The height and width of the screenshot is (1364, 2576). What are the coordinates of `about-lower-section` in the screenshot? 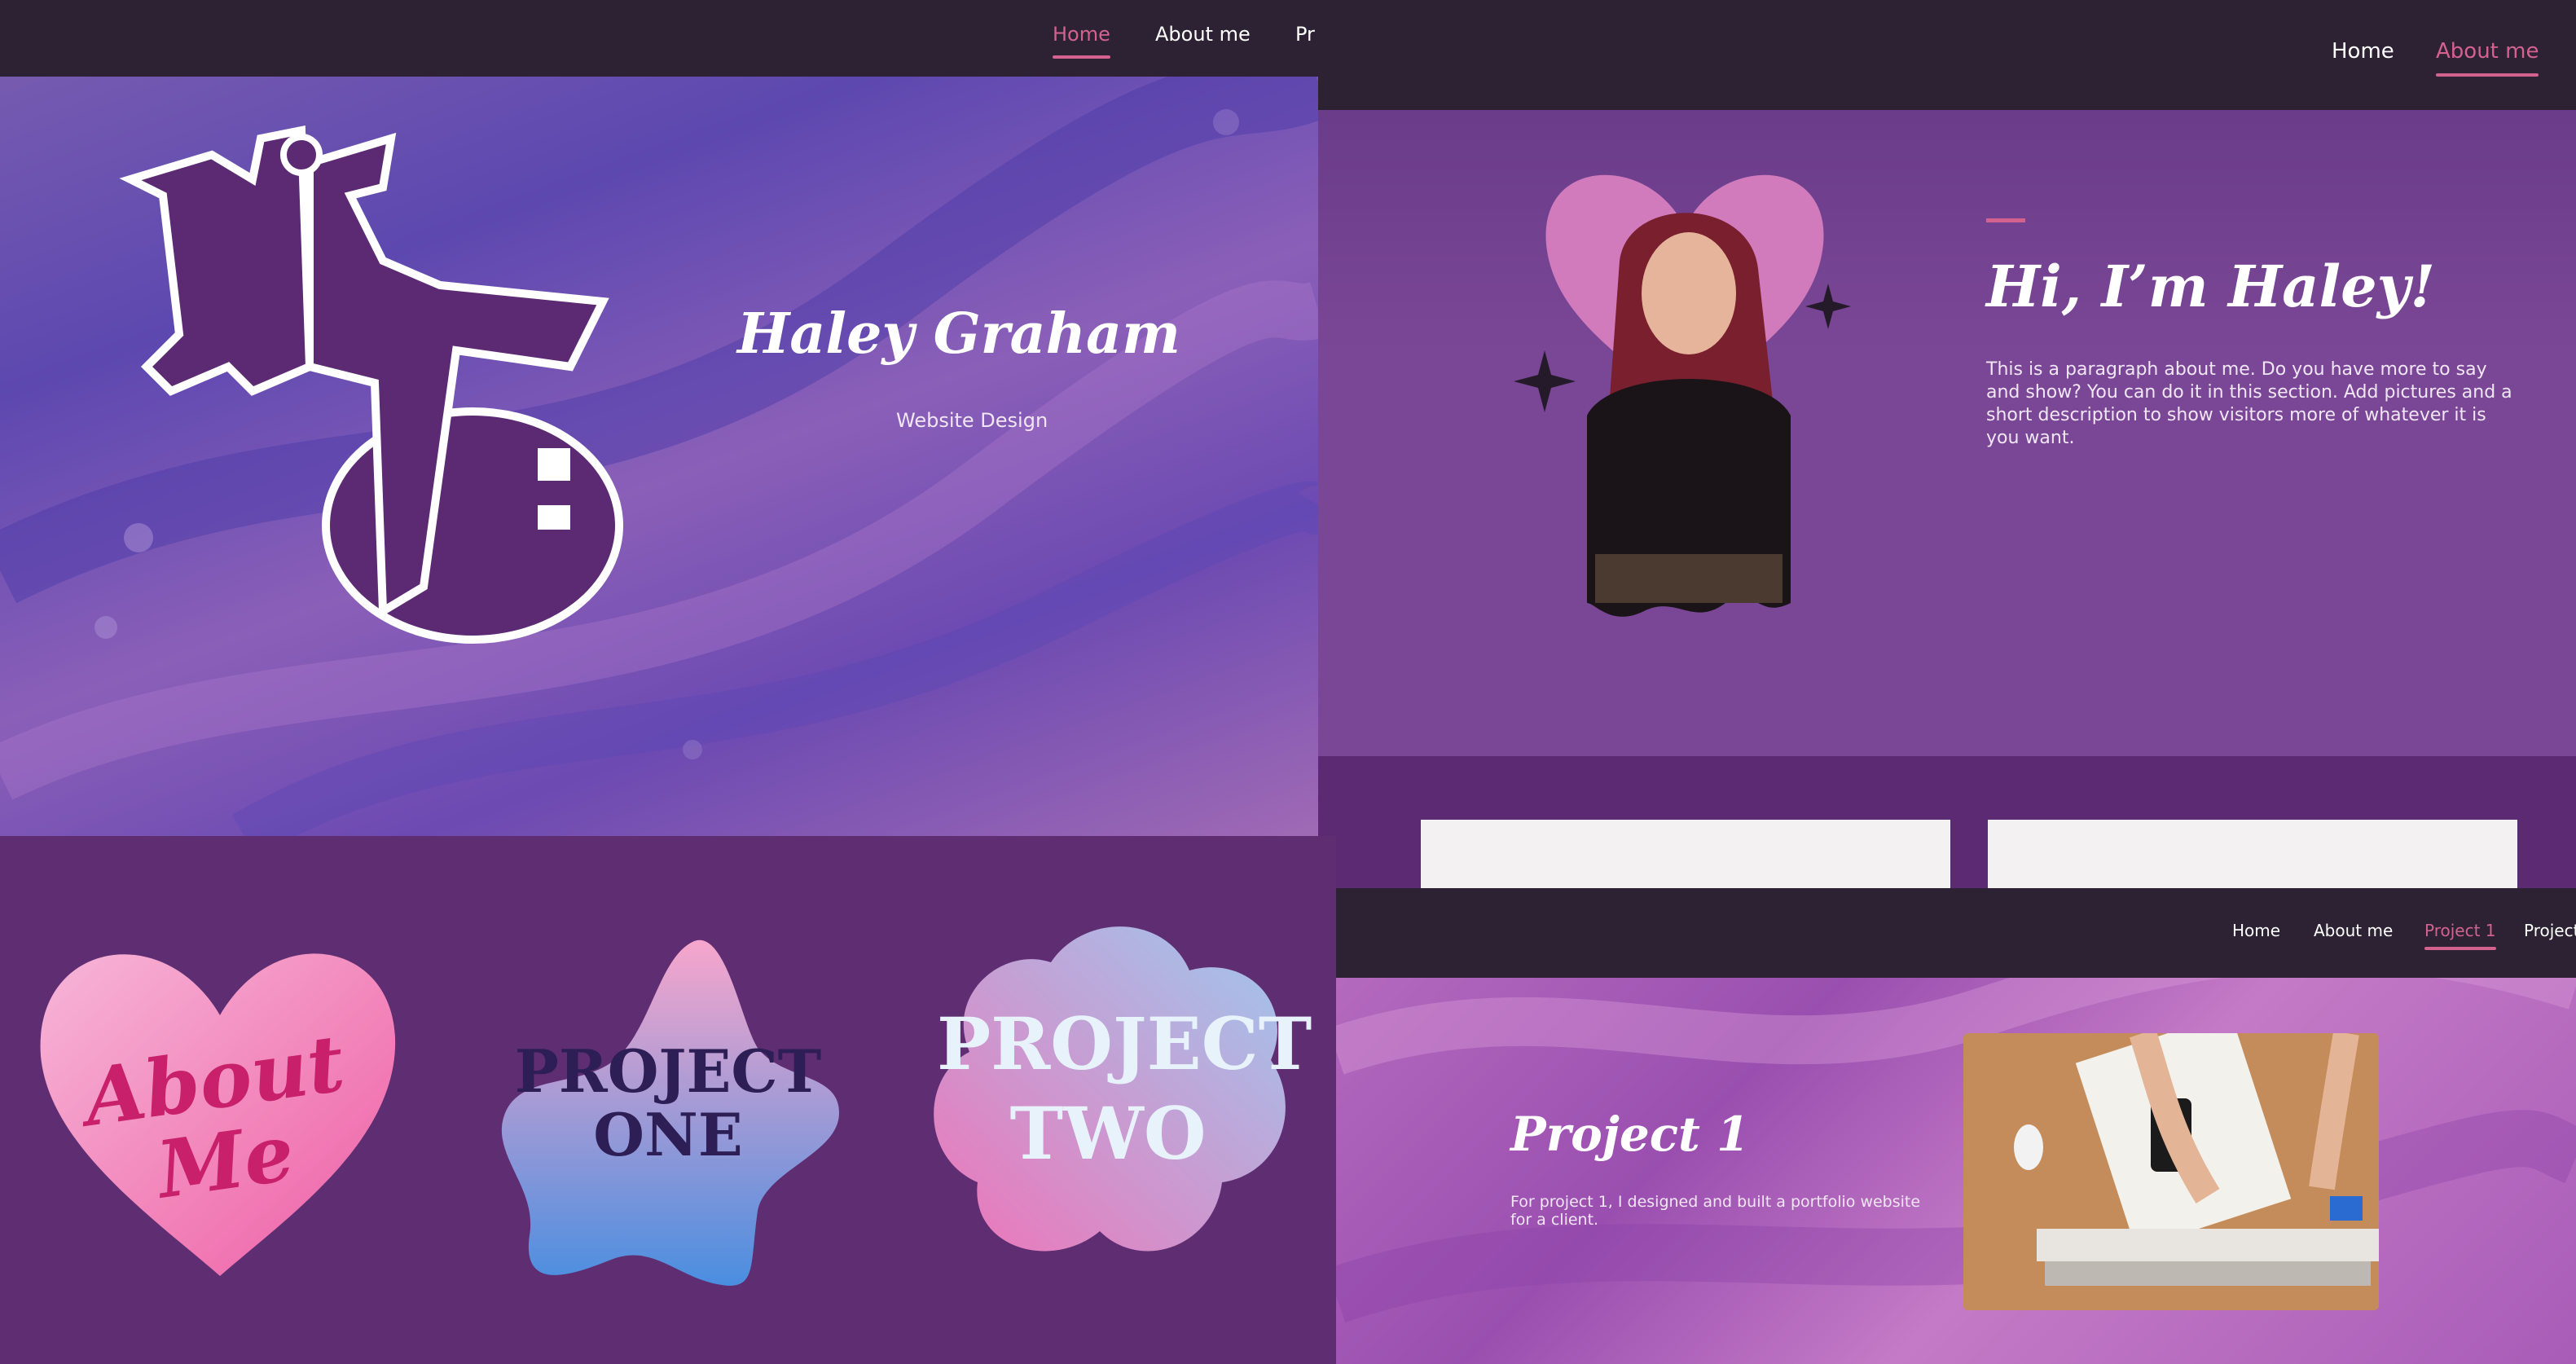 It's located at (1947, 822).